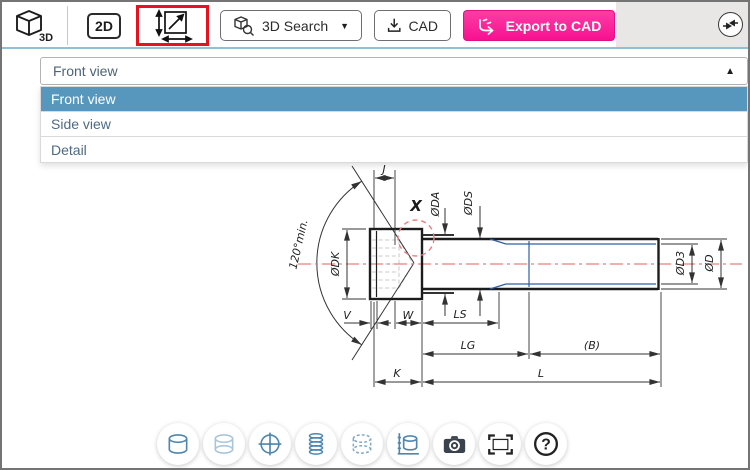 Image resolution: width=750 pixels, height=470 pixels. Describe the element at coordinates (409, 315) in the screenshot. I see `dim-label-w: W` at that location.